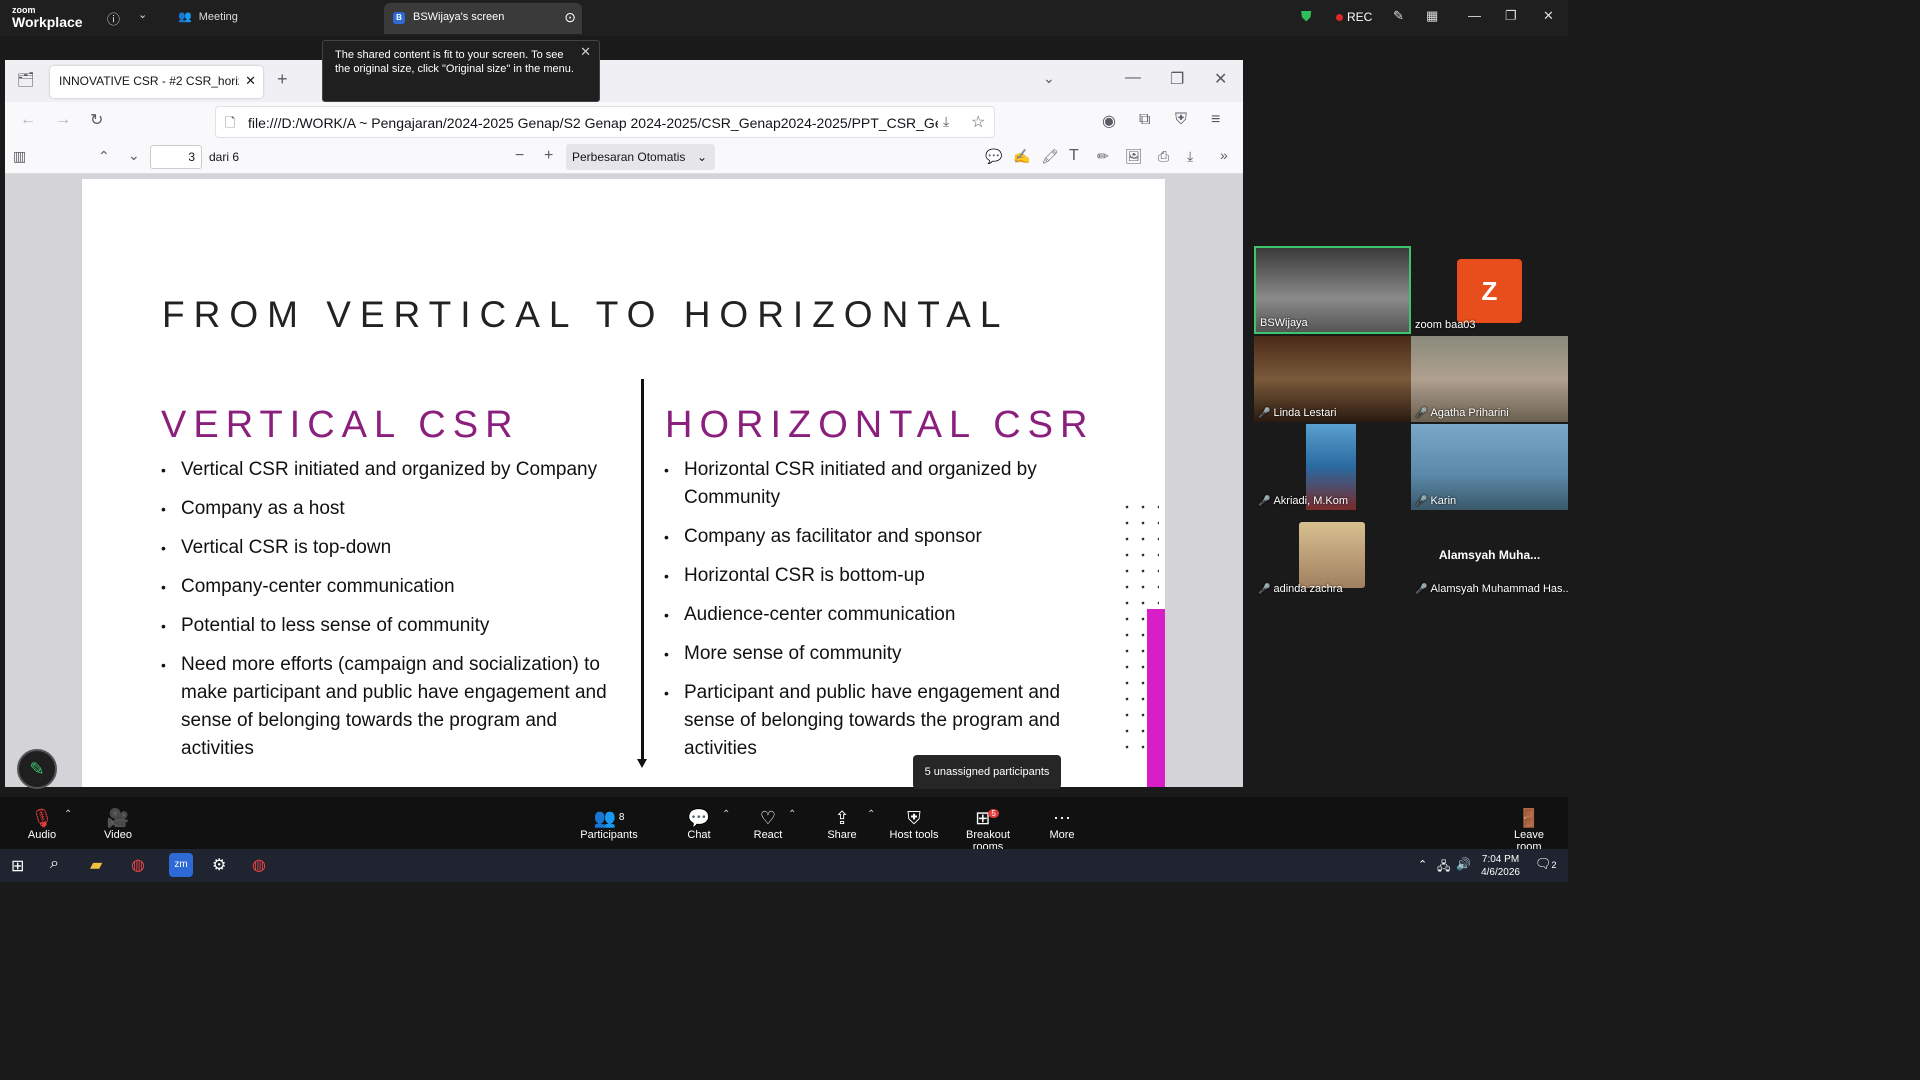 This screenshot has height=1080, width=1920. I want to click on text-tool-icon: T, so click(1074, 156).